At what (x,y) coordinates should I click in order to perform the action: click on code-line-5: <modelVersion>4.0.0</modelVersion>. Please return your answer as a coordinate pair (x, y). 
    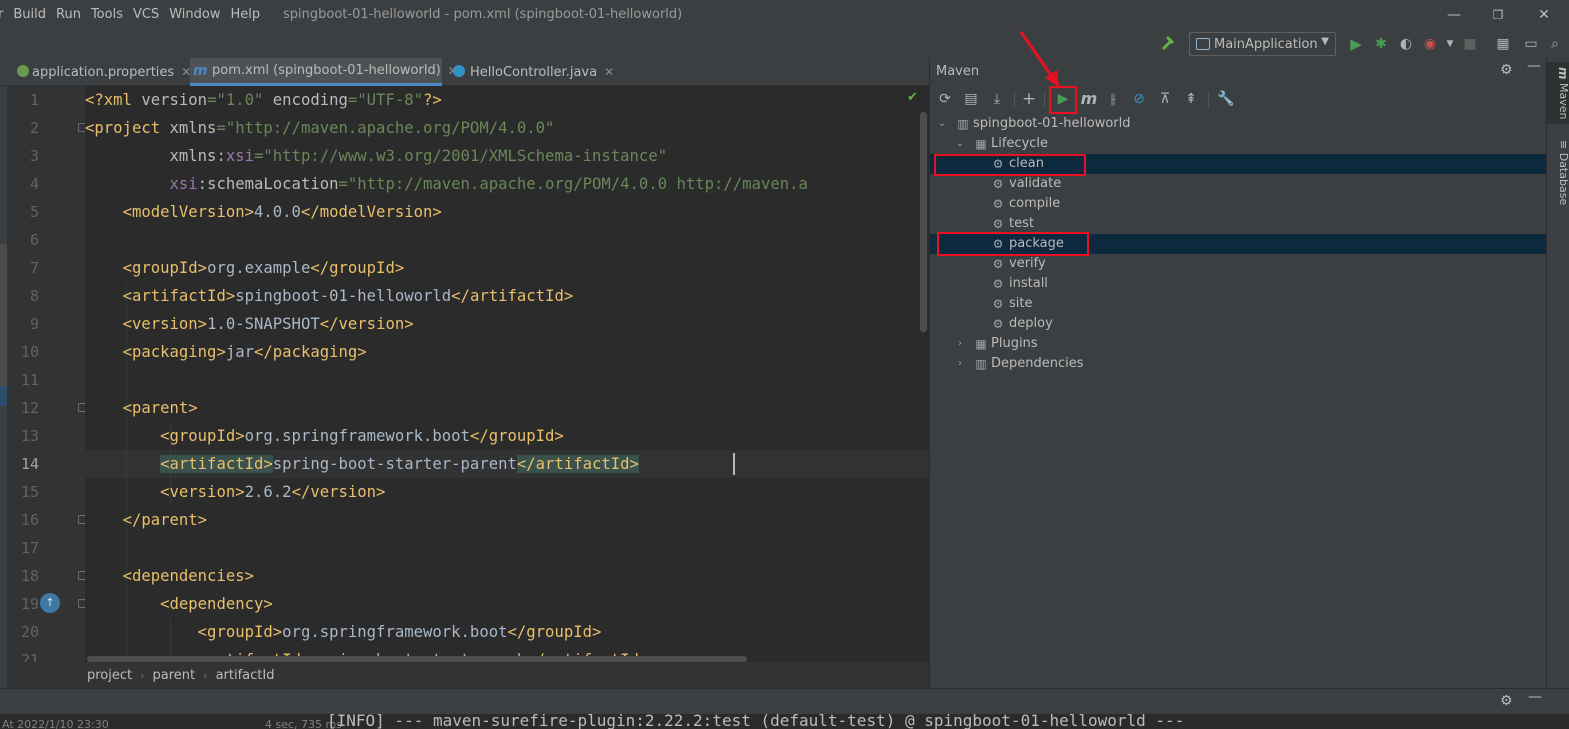
    Looking at the image, I should click on (282, 212).